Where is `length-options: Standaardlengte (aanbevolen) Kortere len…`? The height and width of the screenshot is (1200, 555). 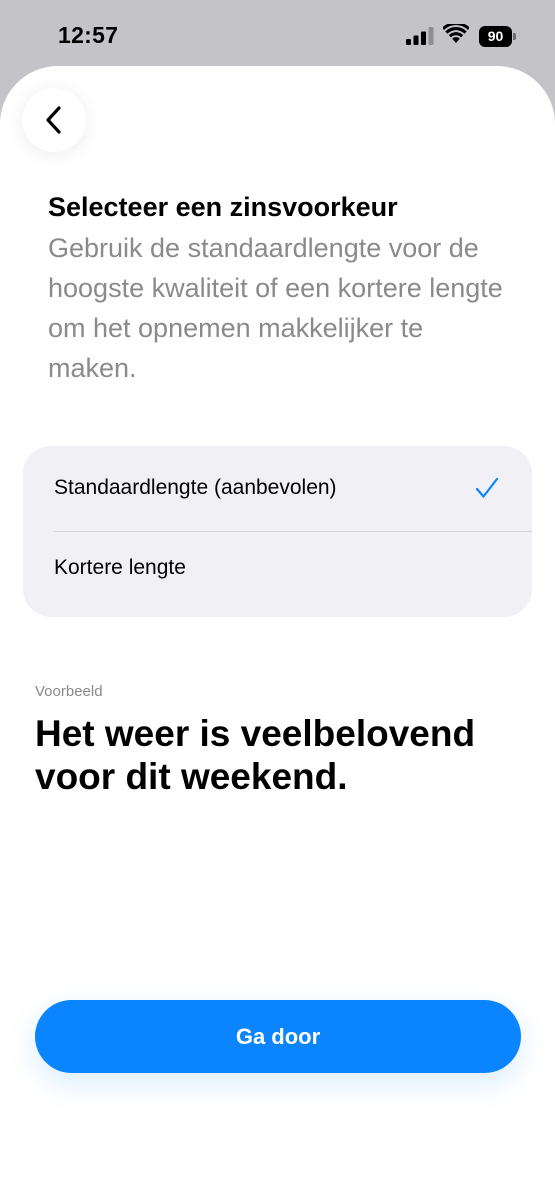 length-options: Standaardlengte (aanbevolen) Kortere len… is located at coordinates (277, 531).